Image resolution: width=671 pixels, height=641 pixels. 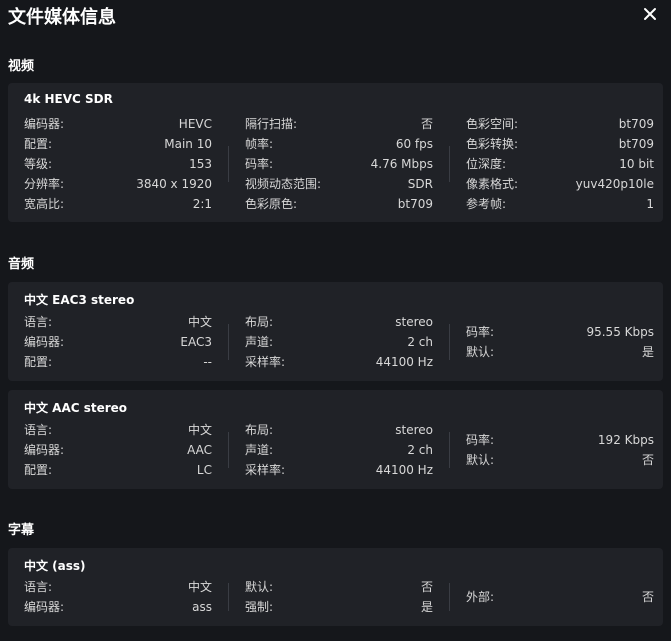 What do you see at coordinates (207, 362) in the screenshot?
I see `info-value: --` at bounding box center [207, 362].